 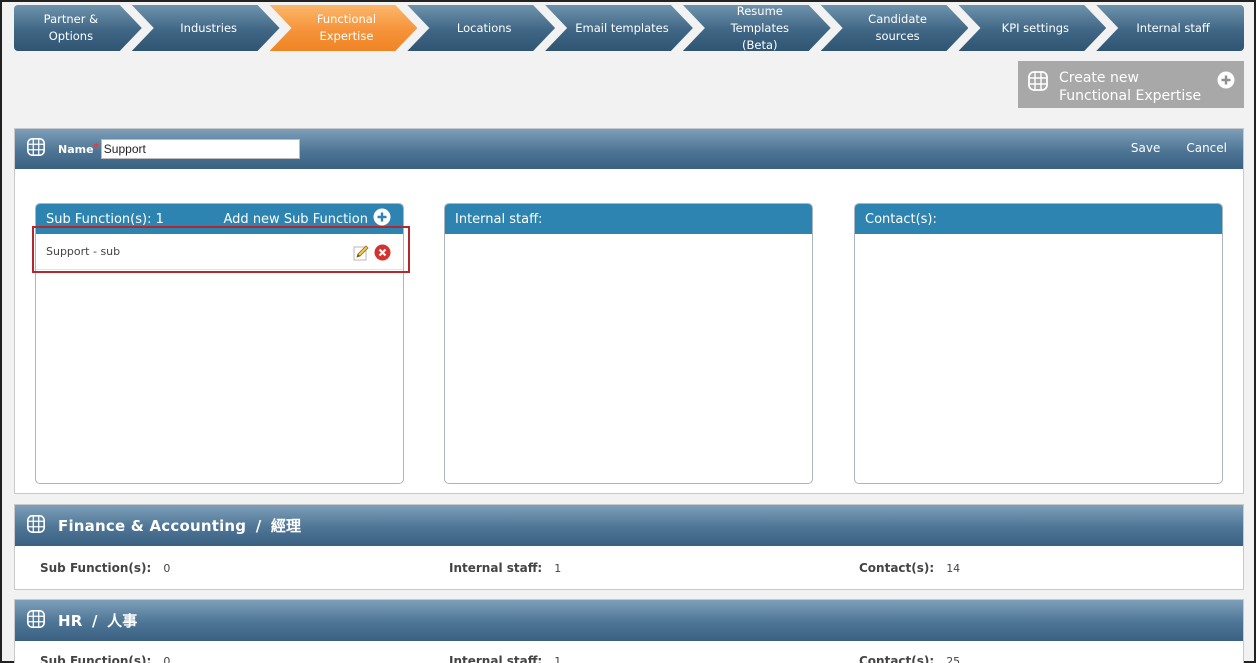 What do you see at coordinates (78, 148) in the screenshot?
I see `name-label: Name*` at bounding box center [78, 148].